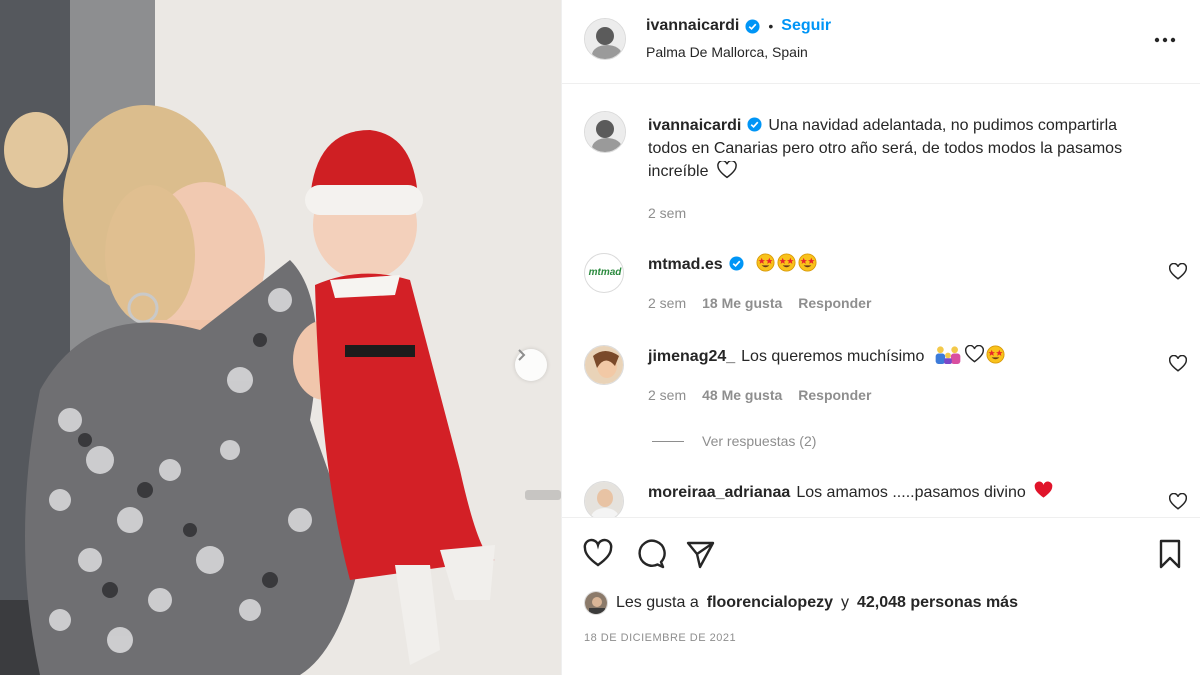 The height and width of the screenshot is (675, 1200). What do you see at coordinates (1170, 554) in the screenshot?
I see `save-bookmark-icon` at bounding box center [1170, 554].